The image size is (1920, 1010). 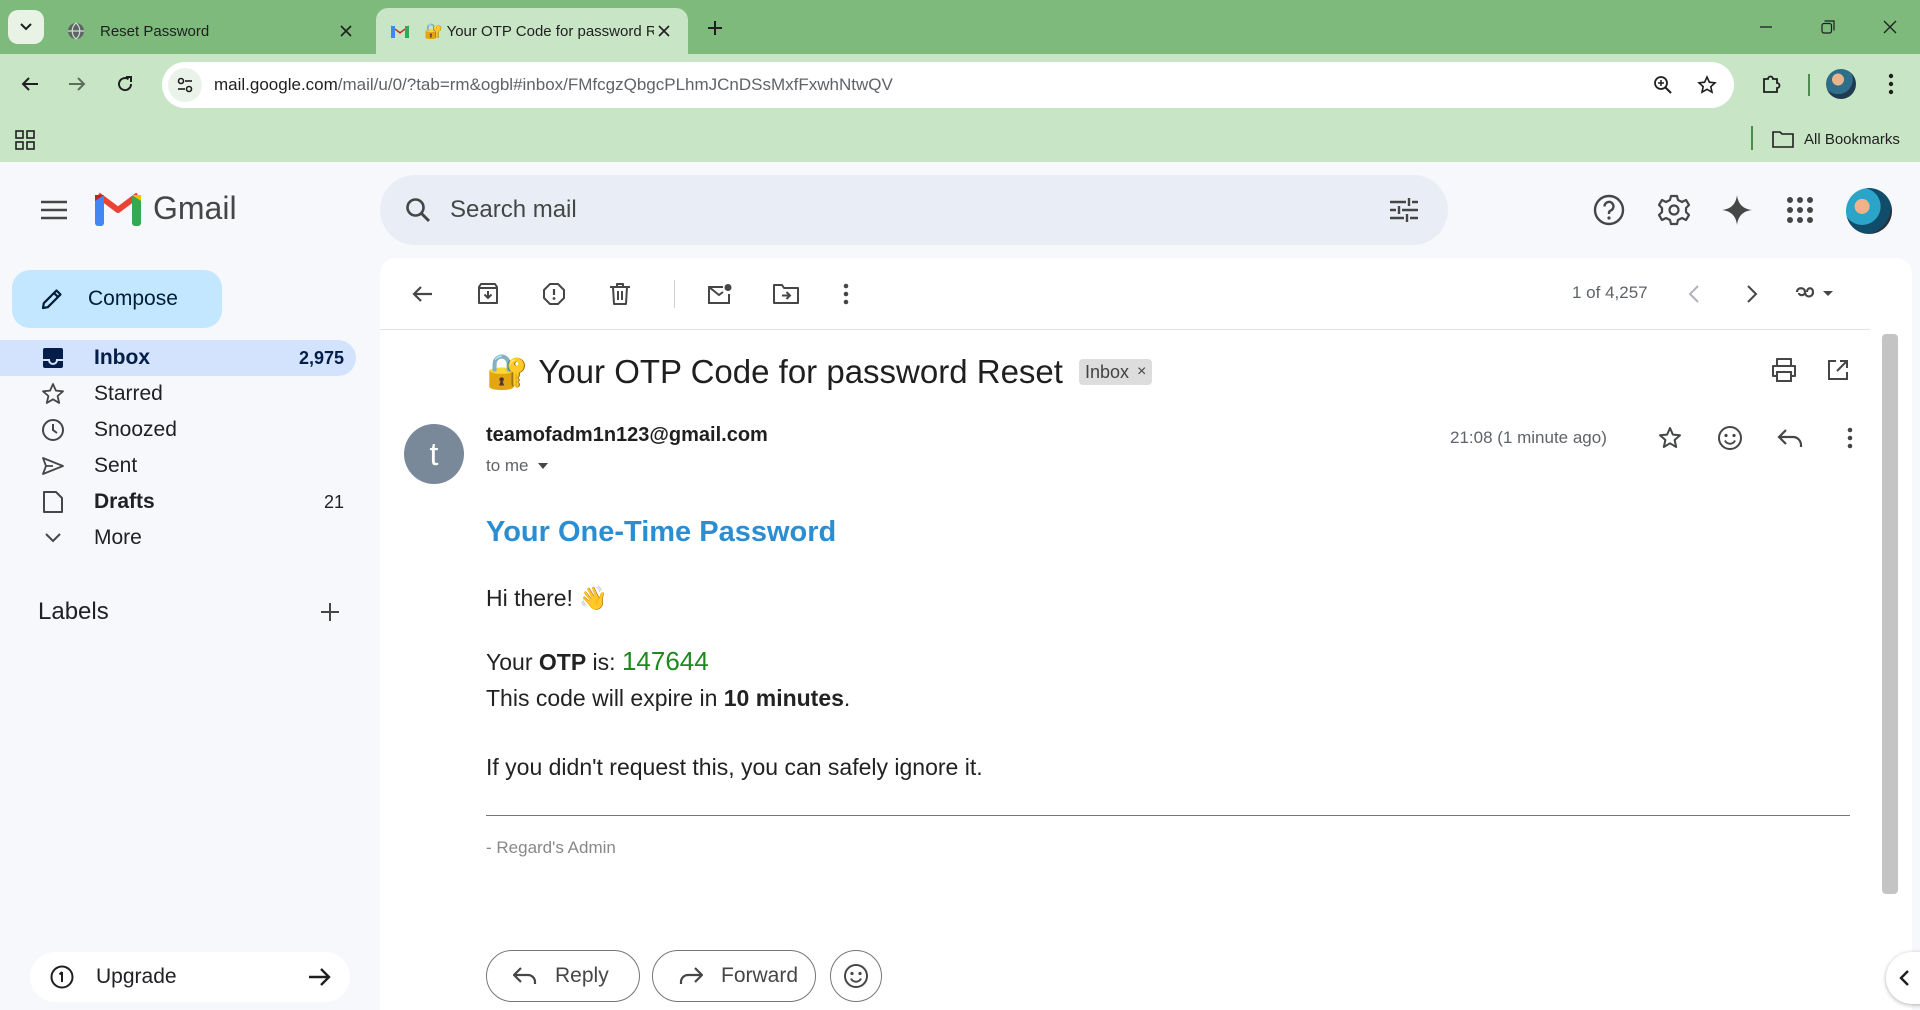 I want to click on input-tools-button, so click(x=1816, y=294).